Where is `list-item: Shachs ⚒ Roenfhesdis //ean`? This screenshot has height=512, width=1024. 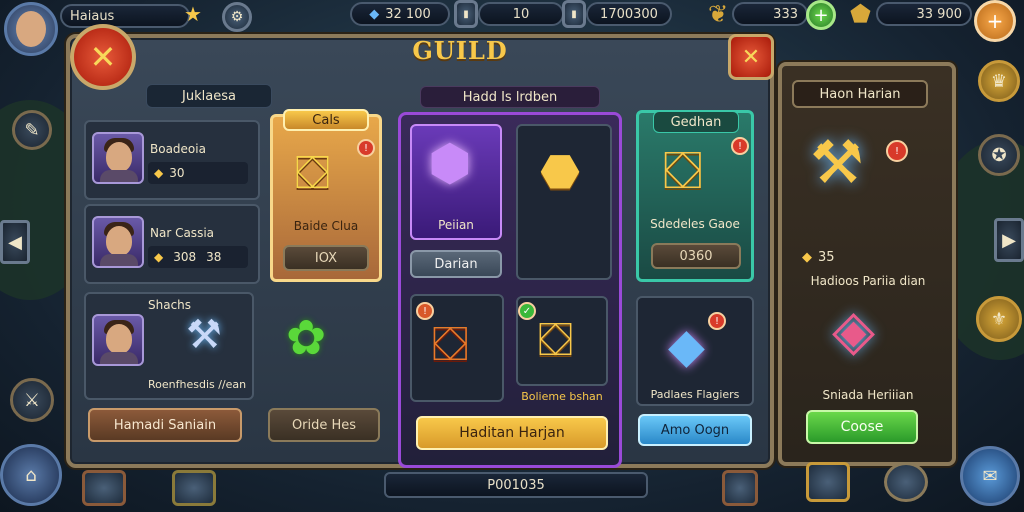 list-item: Shachs ⚒ Roenfhesdis //ean is located at coordinates (169, 346).